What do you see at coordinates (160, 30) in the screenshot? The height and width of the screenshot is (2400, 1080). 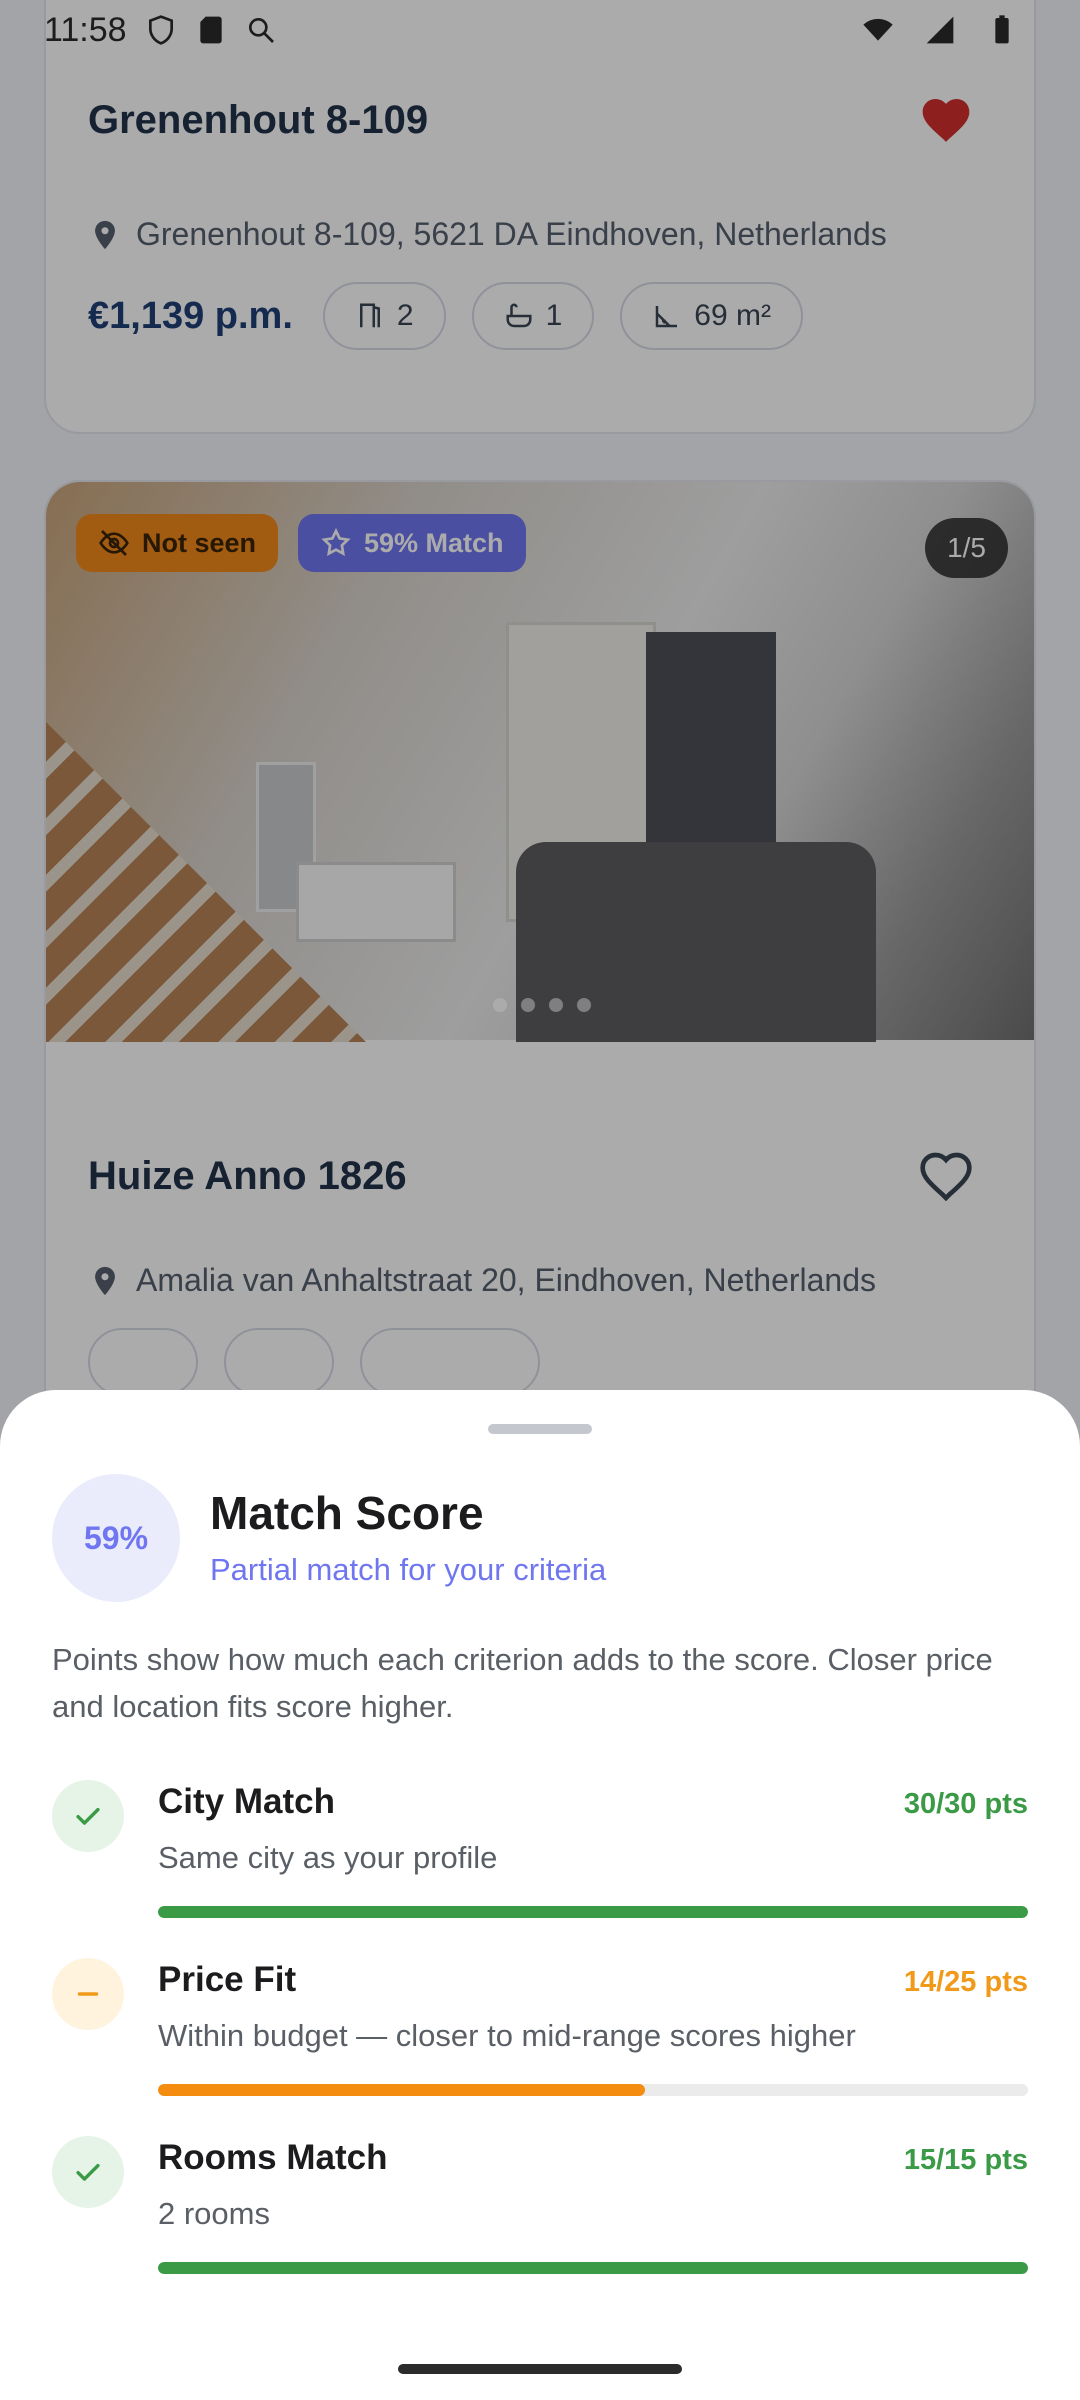 I see `shield-icon` at bounding box center [160, 30].